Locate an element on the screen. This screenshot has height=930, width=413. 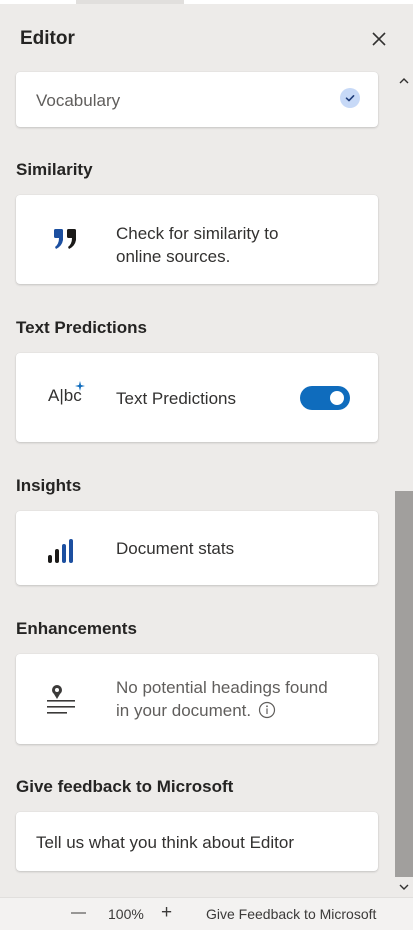
info-icon is located at coordinates (267, 710).